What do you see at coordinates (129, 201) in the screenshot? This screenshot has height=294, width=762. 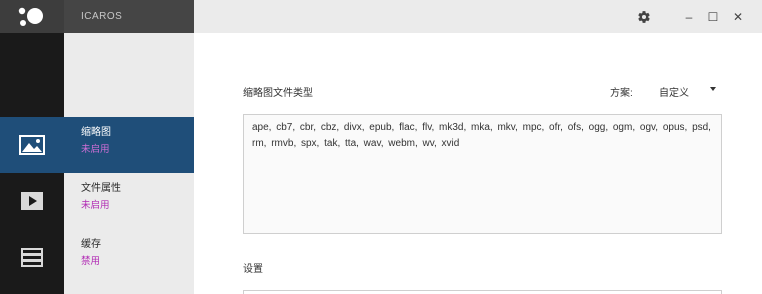 I see `sidebar-item-properties: 文件属性 未启用` at bounding box center [129, 201].